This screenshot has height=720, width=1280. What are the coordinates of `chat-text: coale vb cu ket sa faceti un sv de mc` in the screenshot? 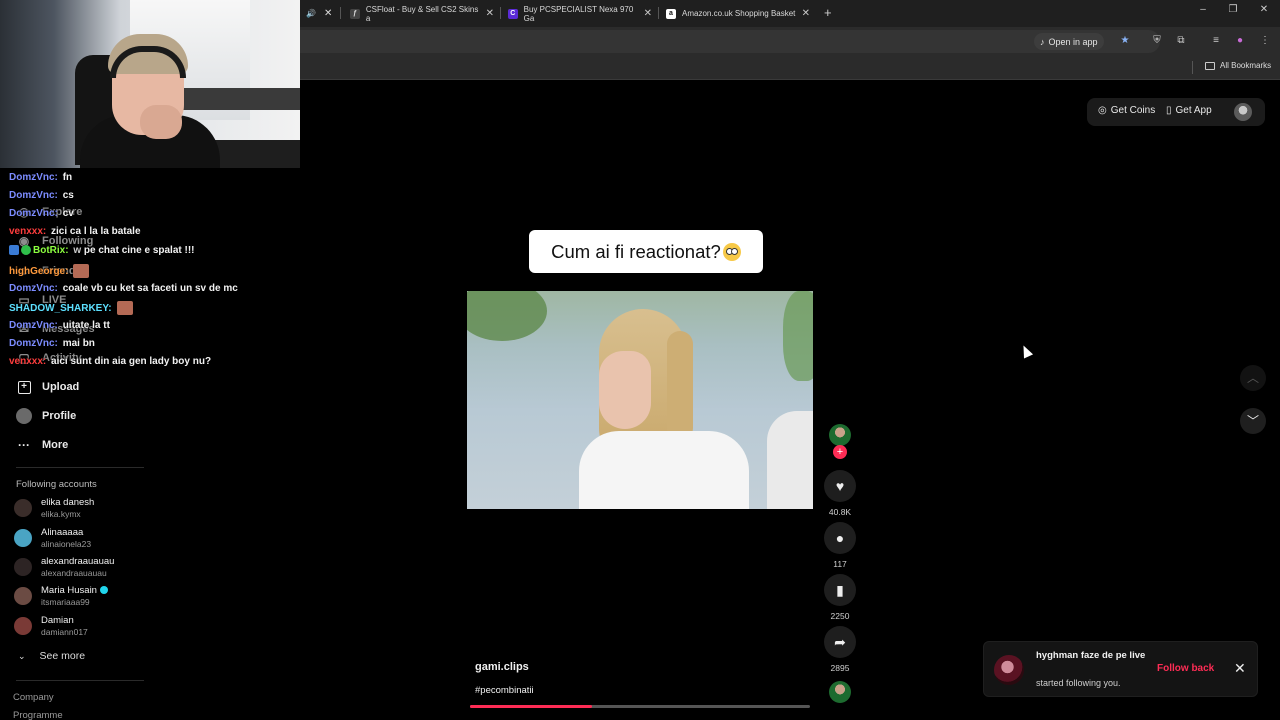 It's located at (150, 288).